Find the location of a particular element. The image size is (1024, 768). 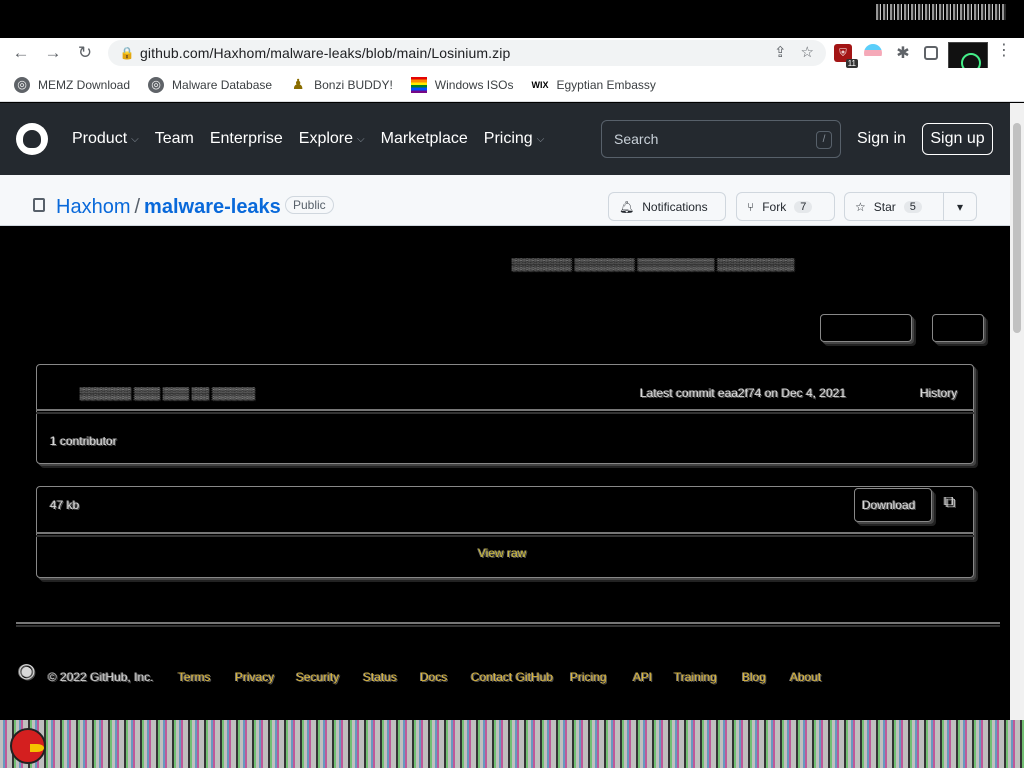

bookmark-label: Windows ISOs is located at coordinates (474, 84).